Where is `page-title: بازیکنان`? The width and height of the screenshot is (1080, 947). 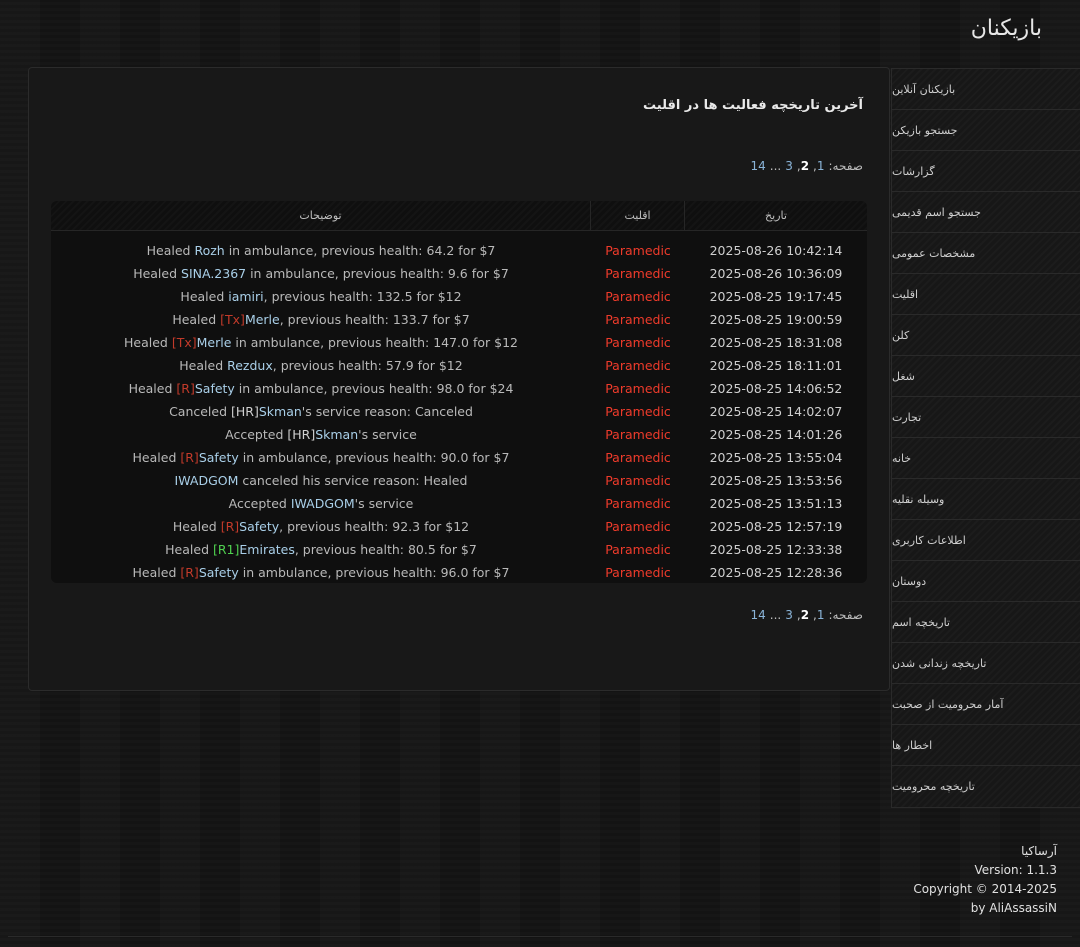
page-title: بازیکنان is located at coordinates (1006, 28).